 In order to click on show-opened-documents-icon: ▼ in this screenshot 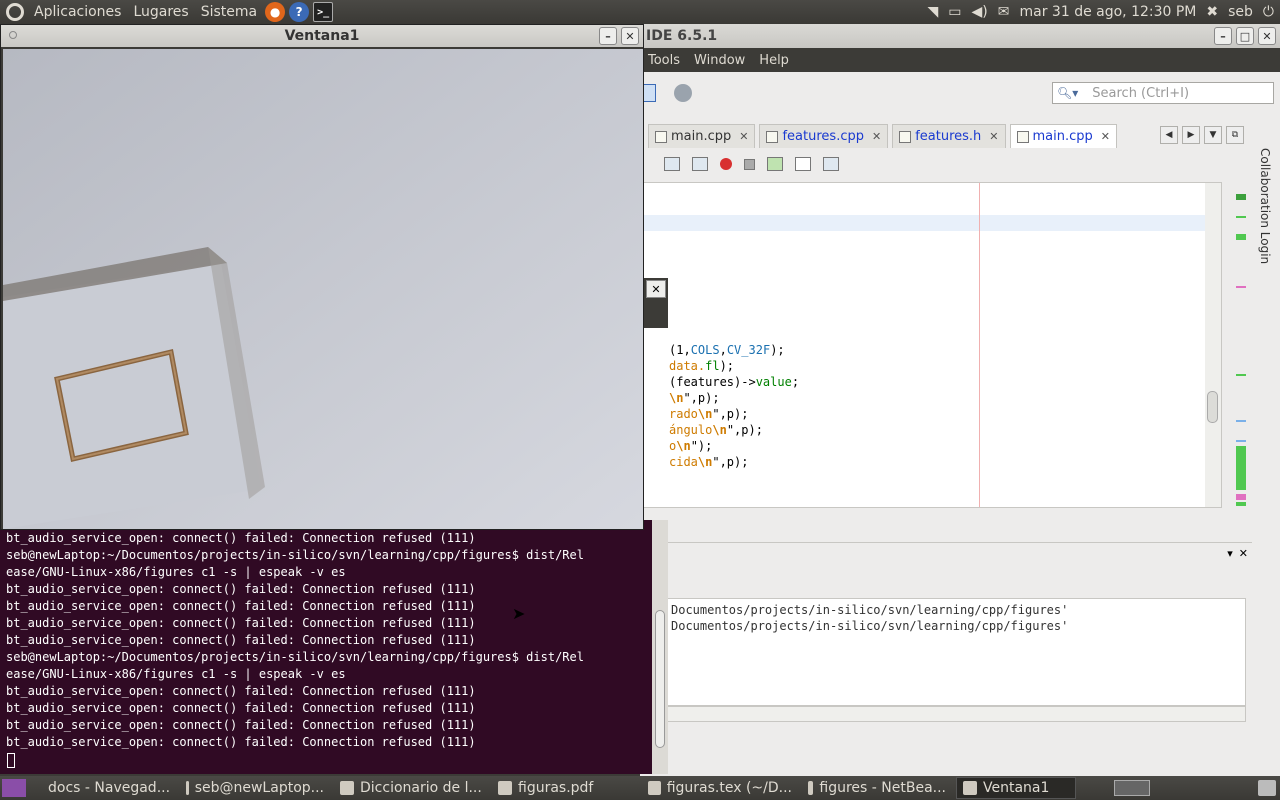, I will do `click(1213, 135)`.